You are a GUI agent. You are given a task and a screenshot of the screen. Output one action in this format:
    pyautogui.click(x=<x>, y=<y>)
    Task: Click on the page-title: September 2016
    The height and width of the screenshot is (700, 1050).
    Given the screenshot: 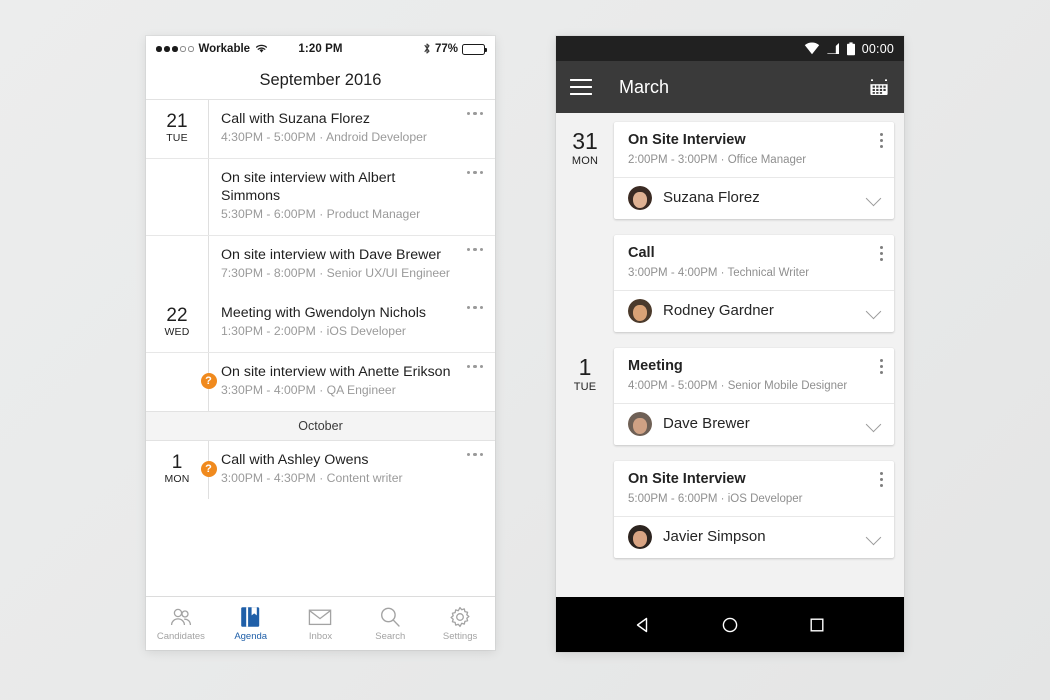 What is the action you would take?
    pyautogui.click(x=320, y=80)
    